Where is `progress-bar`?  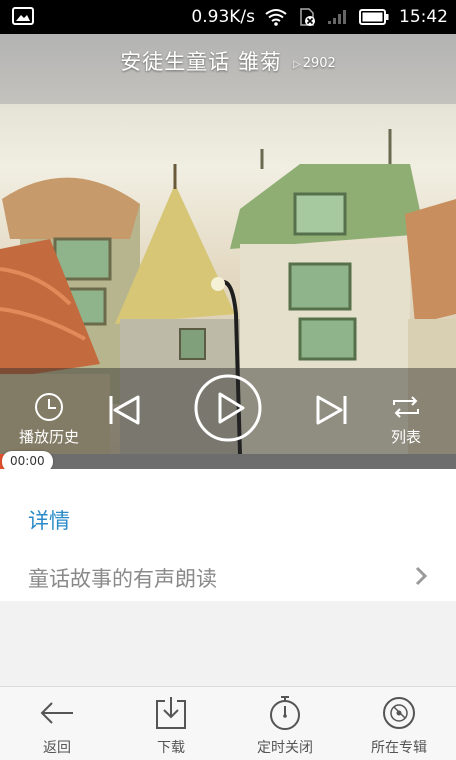 progress-bar is located at coordinates (228, 461).